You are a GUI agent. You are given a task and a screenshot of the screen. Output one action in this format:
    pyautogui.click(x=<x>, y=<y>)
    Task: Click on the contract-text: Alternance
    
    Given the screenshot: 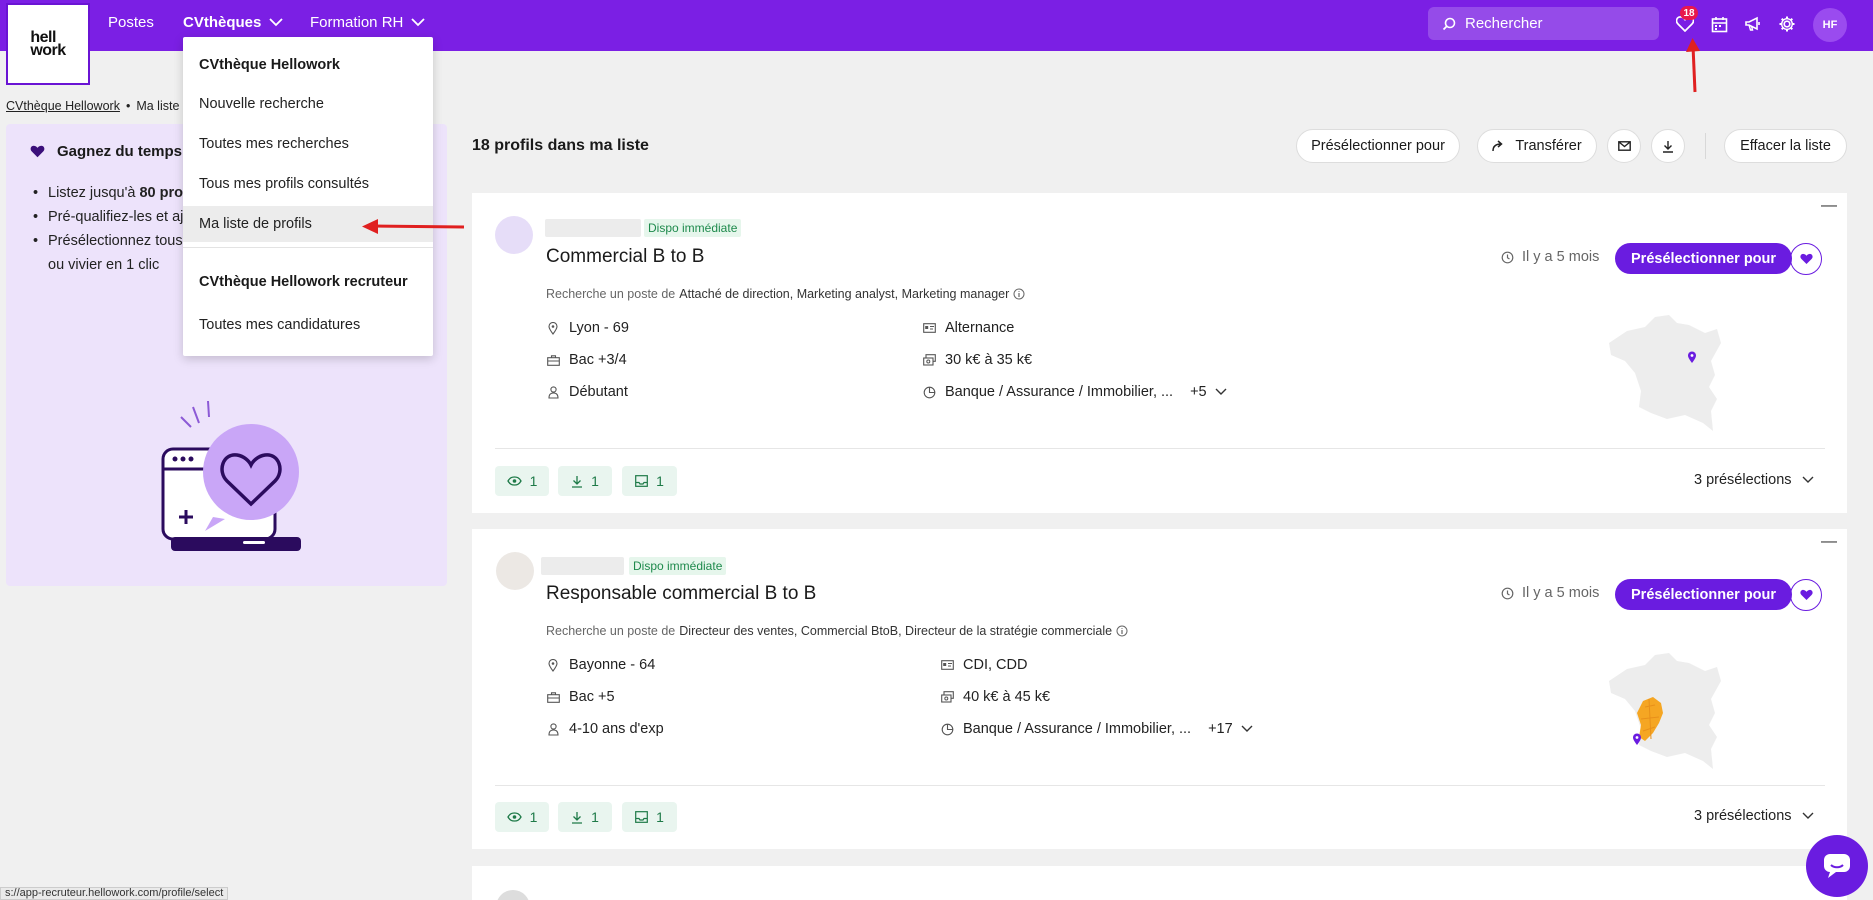 What is the action you would take?
    pyautogui.click(x=980, y=328)
    